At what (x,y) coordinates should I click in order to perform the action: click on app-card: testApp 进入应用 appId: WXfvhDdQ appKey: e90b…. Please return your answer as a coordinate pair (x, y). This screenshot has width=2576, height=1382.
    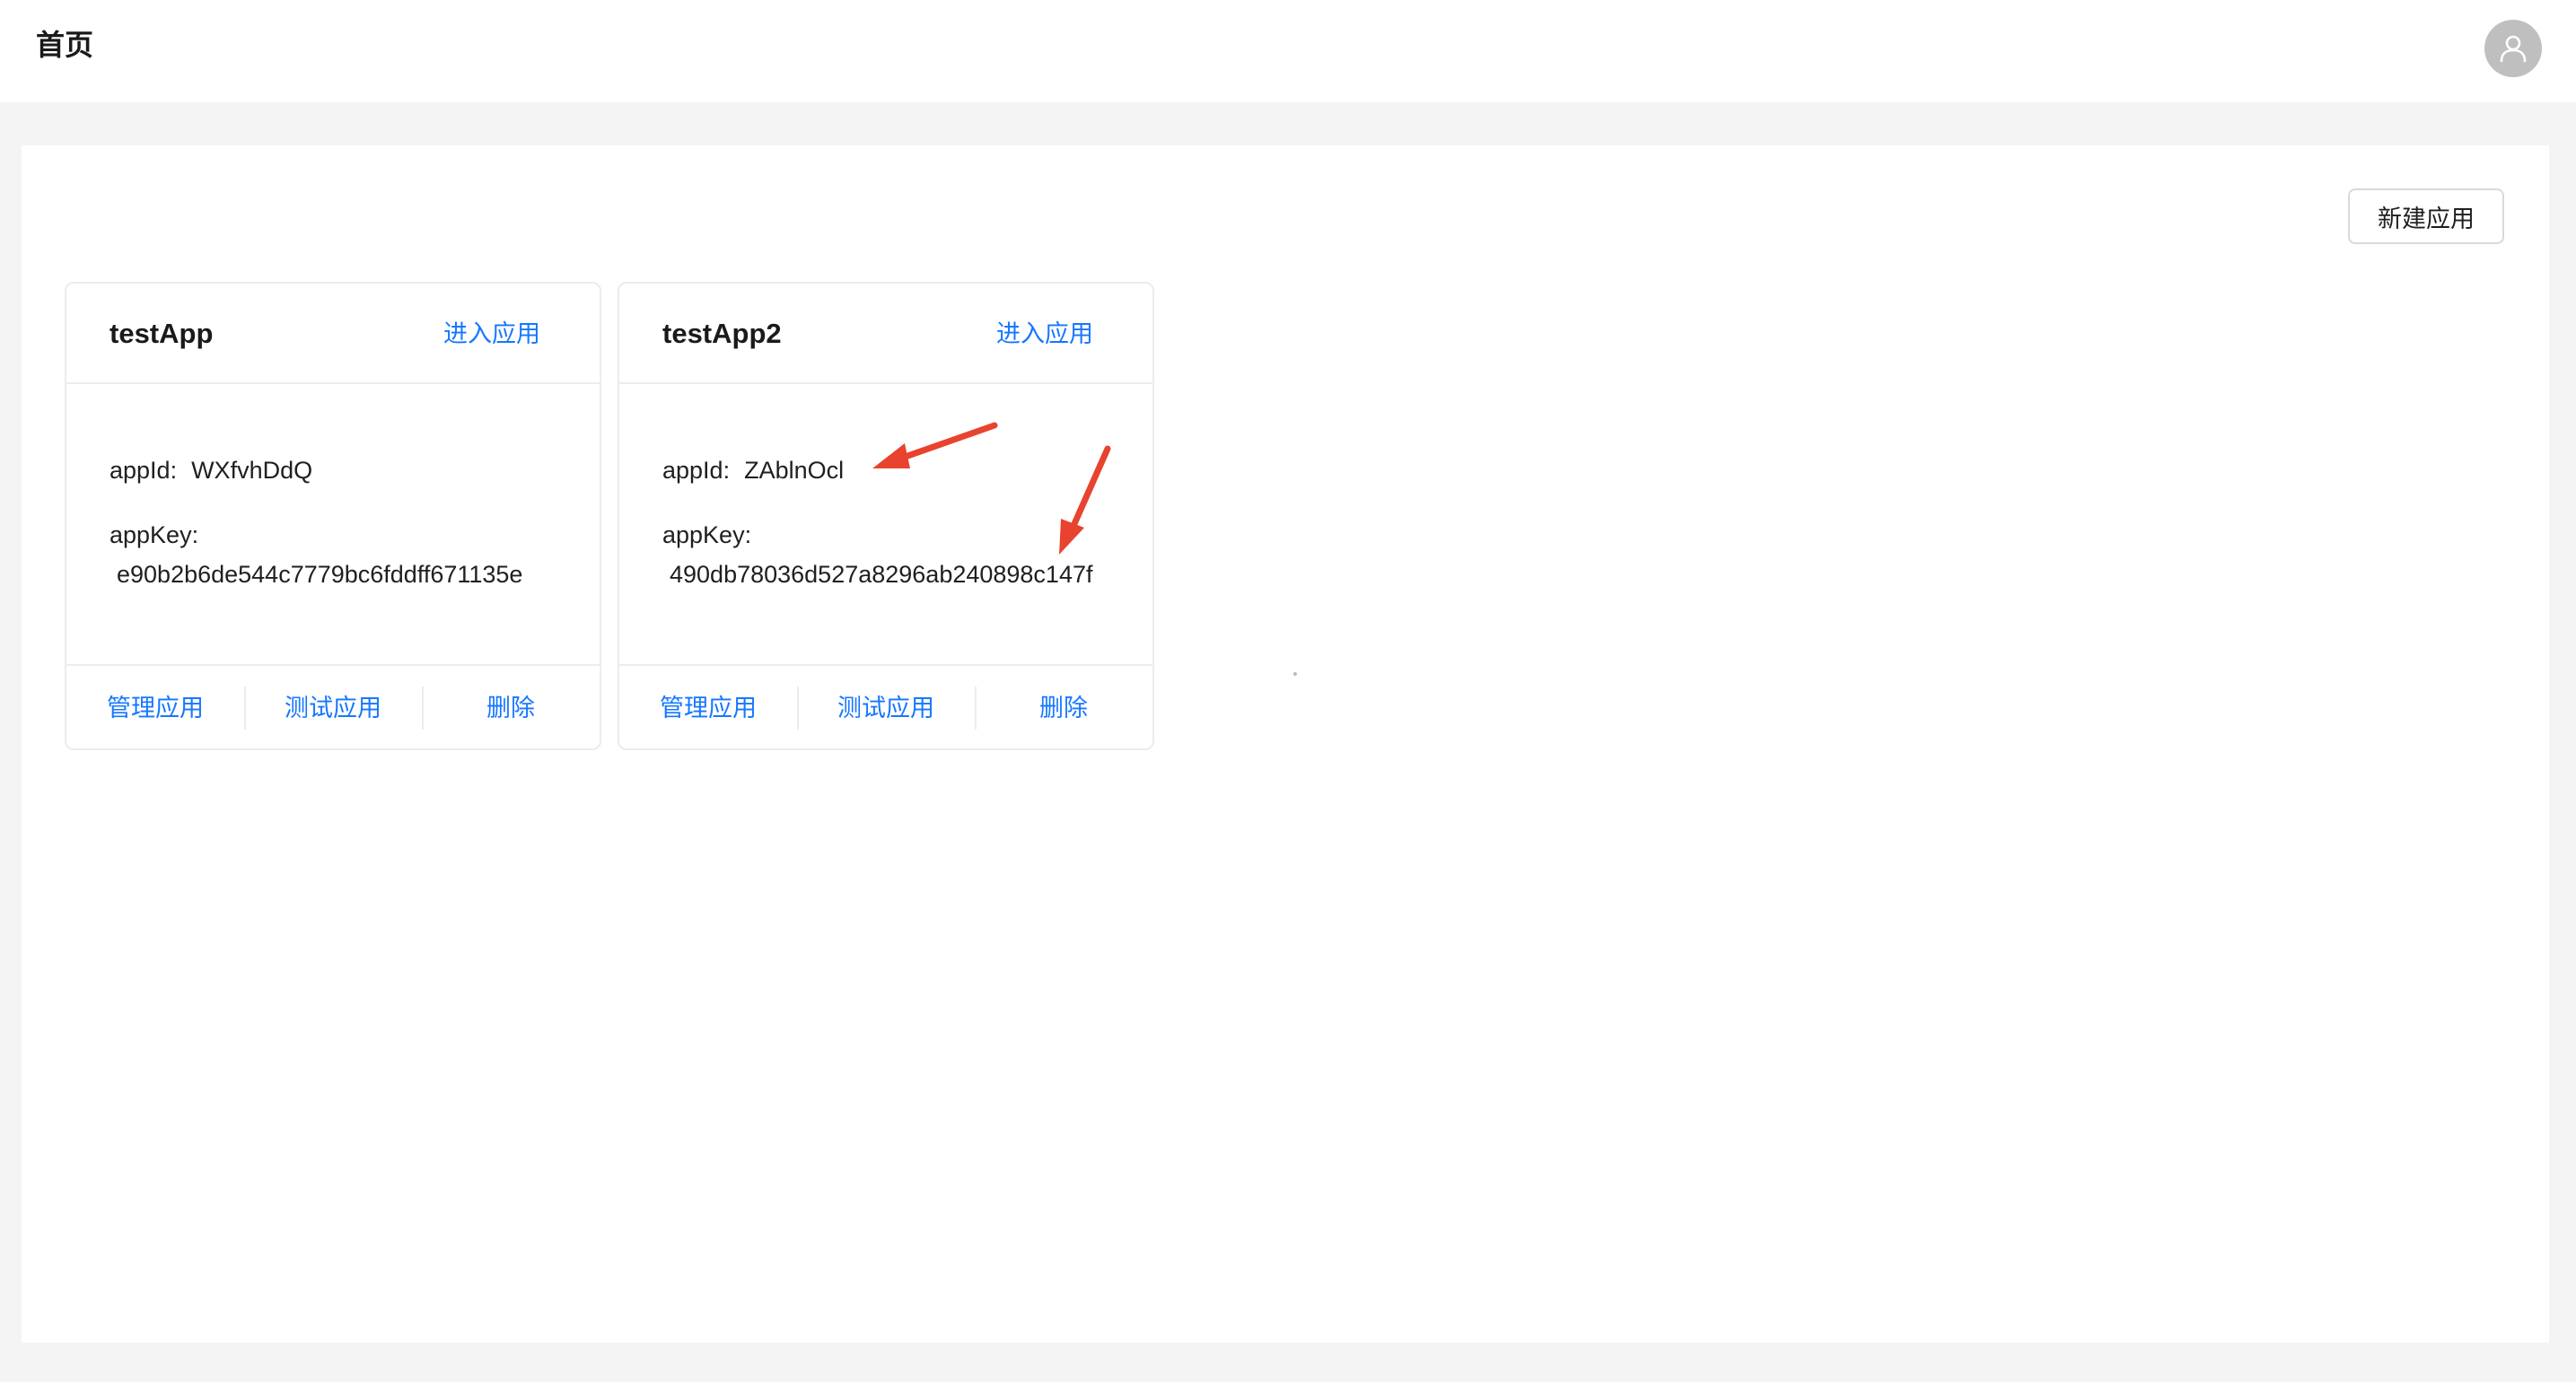
    Looking at the image, I should click on (333, 516).